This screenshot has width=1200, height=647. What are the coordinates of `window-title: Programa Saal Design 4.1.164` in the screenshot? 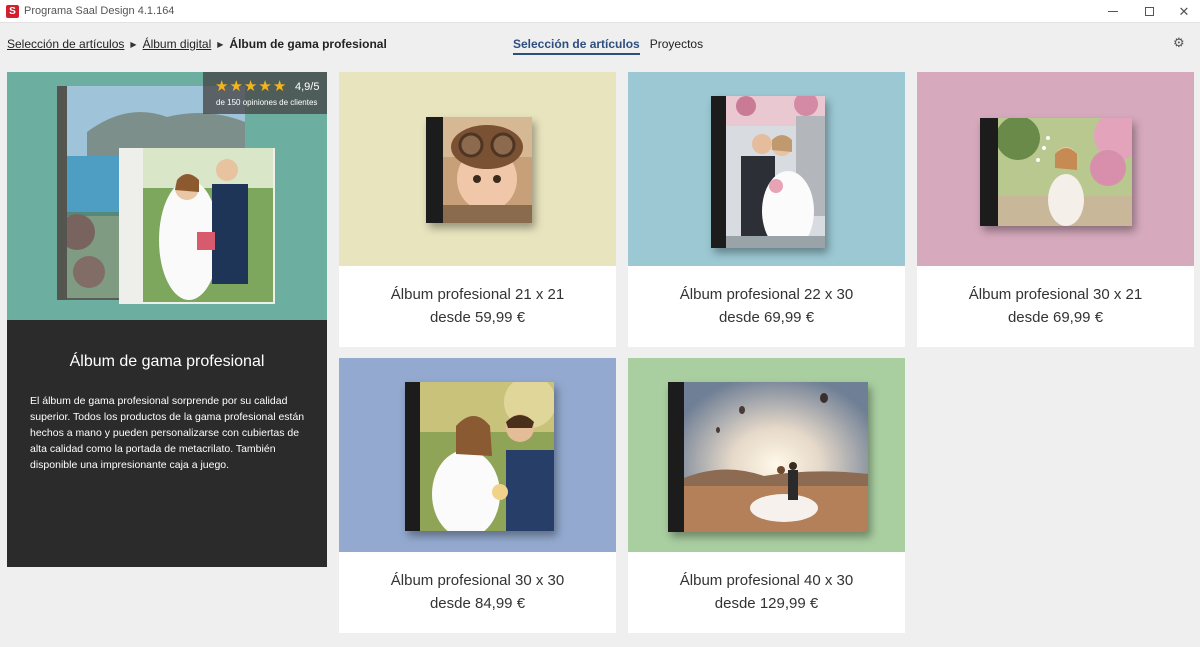 It's located at (99, 11).